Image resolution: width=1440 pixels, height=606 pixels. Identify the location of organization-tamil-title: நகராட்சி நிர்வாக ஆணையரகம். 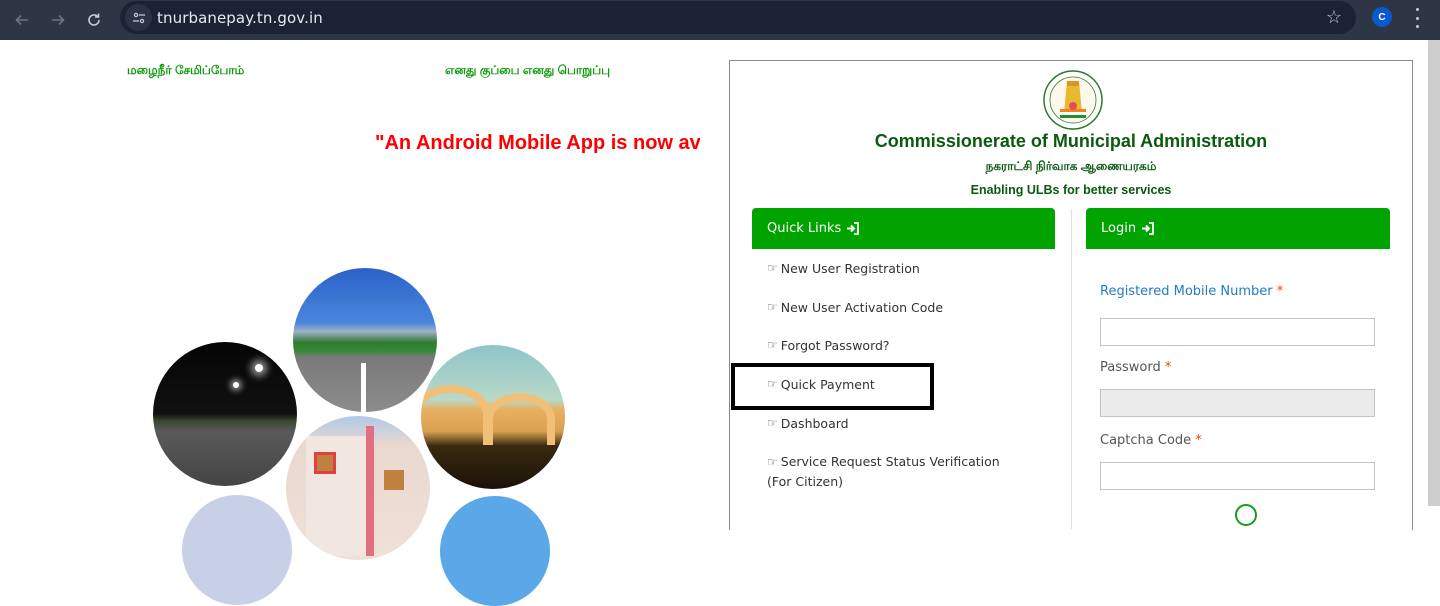
(1071, 166).